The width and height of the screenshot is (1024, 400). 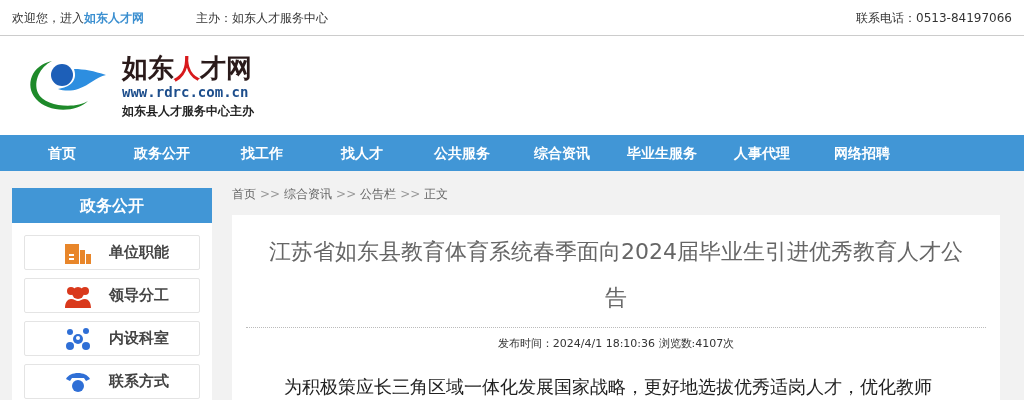 What do you see at coordinates (62, 153) in the screenshot?
I see `nav-item: 首页` at bounding box center [62, 153].